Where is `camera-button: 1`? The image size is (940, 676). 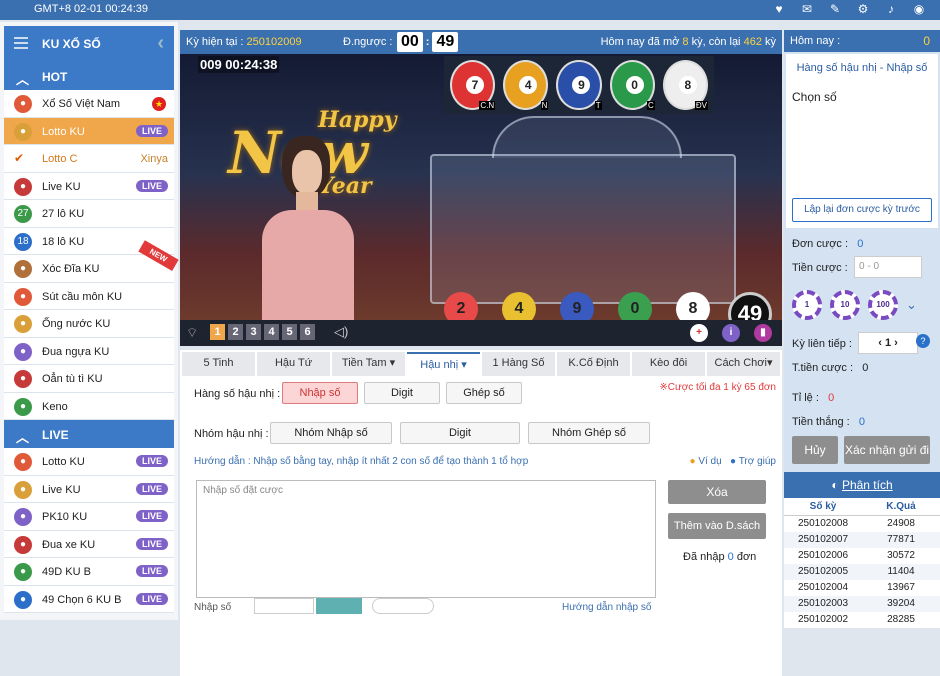
camera-button: 1 is located at coordinates (217, 332).